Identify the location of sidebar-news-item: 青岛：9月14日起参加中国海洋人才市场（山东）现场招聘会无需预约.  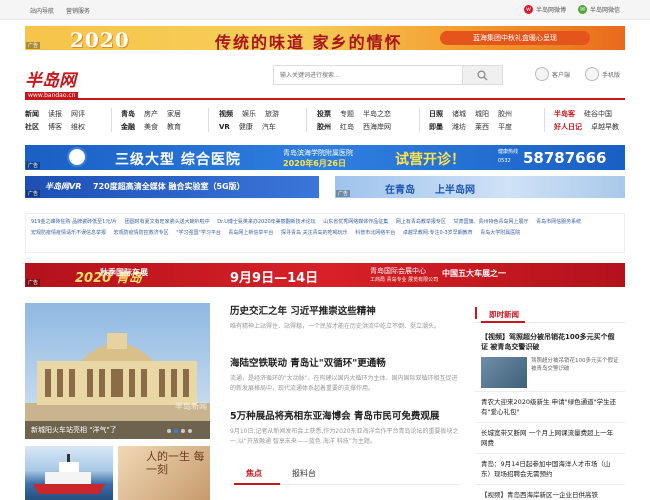
(550, 468).